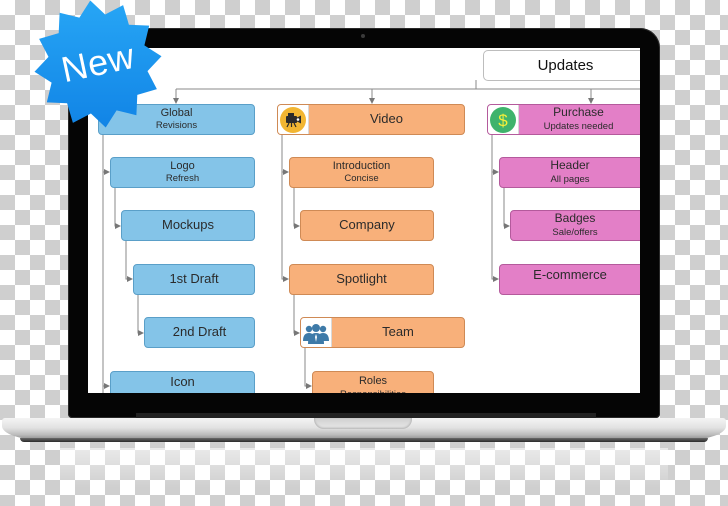  I want to click on node-title: 2nd Draft, so click(199, 332).